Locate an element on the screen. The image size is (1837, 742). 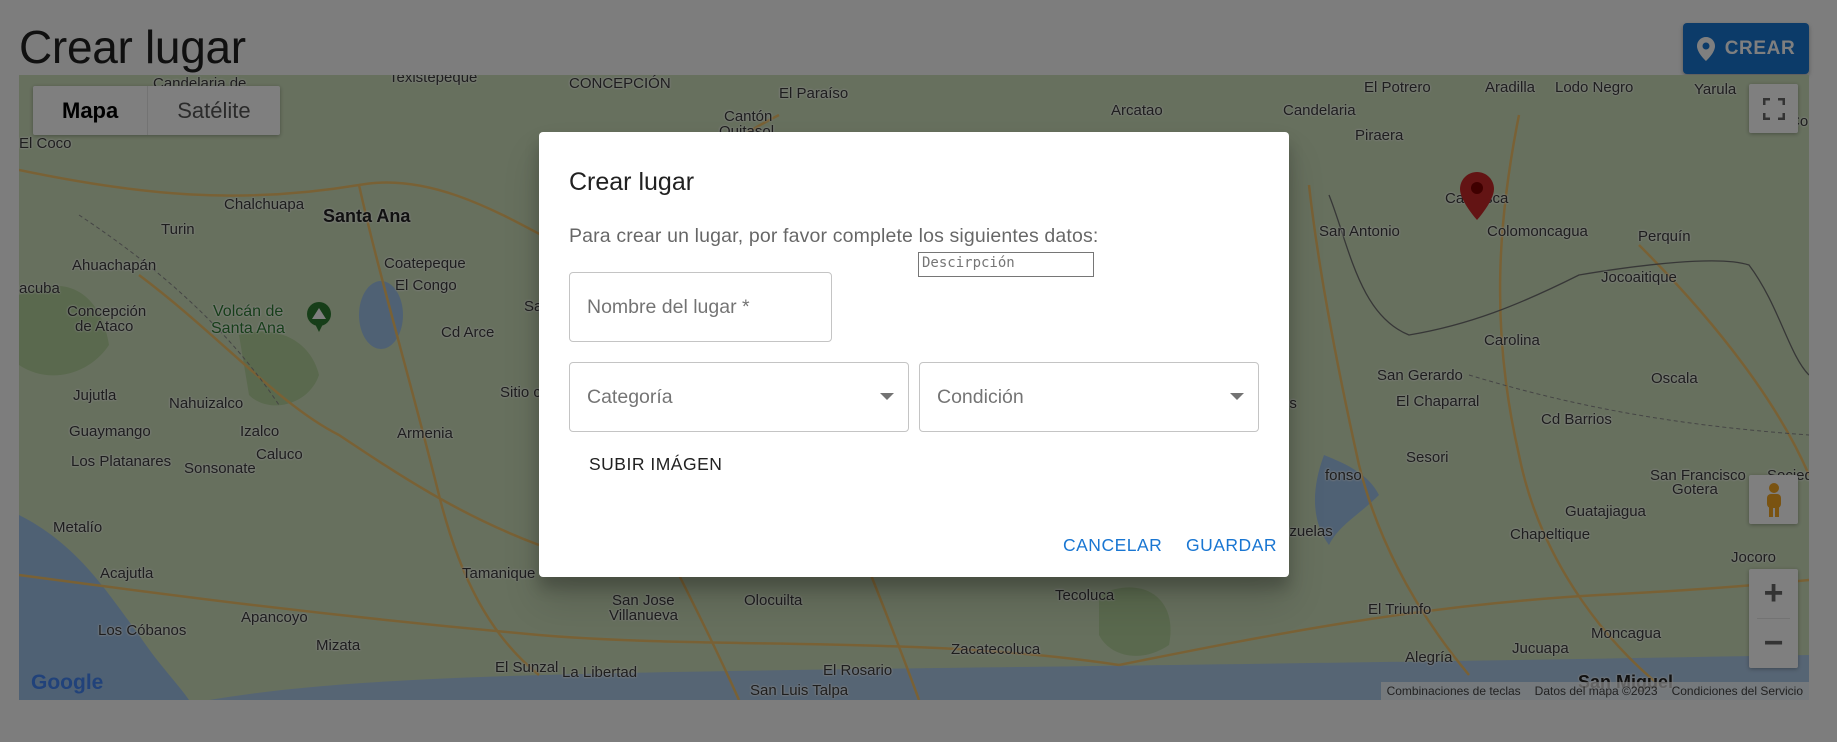
condition-select: Condición is located at coordinates (1089, 397).